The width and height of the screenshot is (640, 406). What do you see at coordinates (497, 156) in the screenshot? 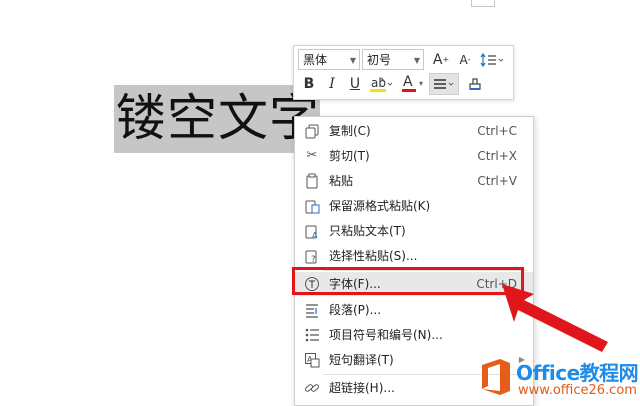
I see `menu-item-shortcut: Ctrl+X` at bounding box center [497, 156].